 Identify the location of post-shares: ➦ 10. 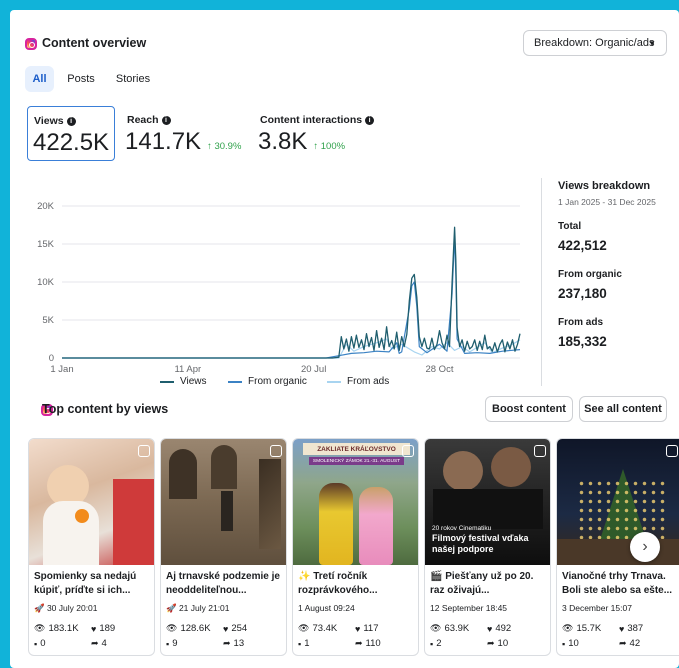
(497, 643).